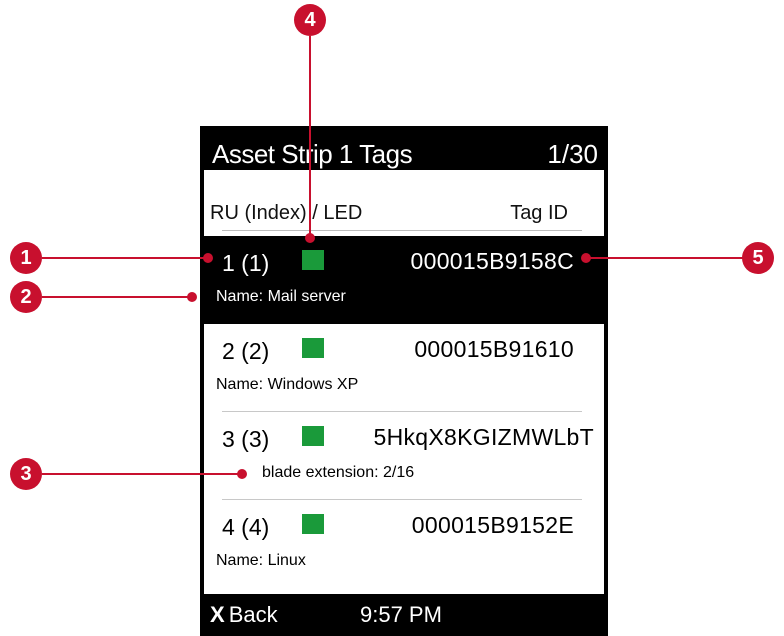 Image resolution: width=784 pixels, height=636 pixels. I want to click on asset-name: blade extension: 2/16, so click(338, 472).